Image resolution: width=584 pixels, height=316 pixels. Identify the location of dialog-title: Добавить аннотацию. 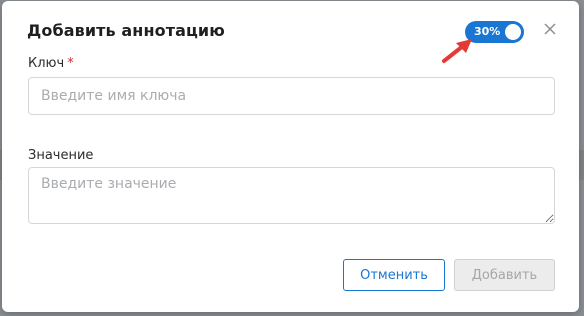
(126, 30).